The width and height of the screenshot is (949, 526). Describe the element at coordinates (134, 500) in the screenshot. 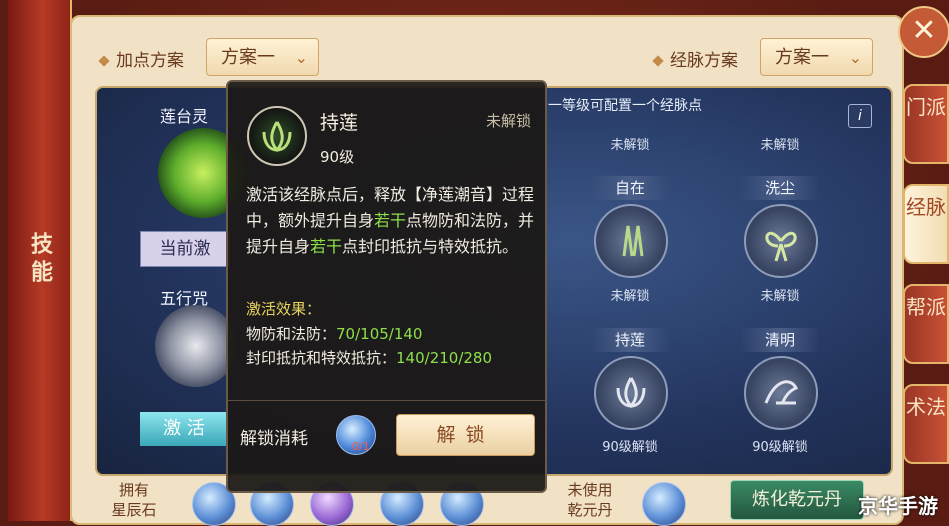

I see `own-stones-label: 拥有 星辰石` at that location.